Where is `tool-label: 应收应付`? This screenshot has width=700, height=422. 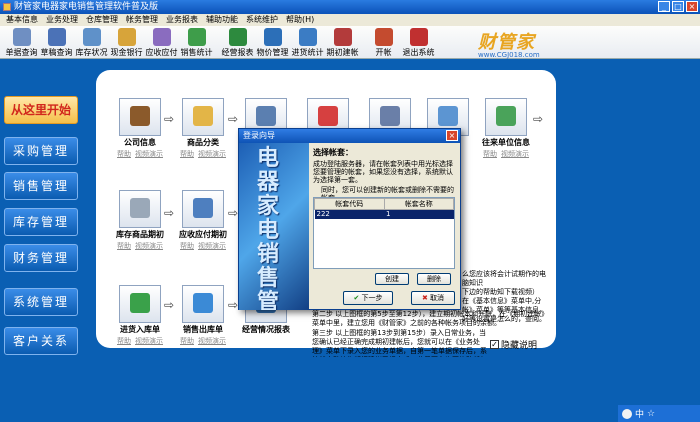
tool-label: 应收应付 is located at coordinates (161, 52).